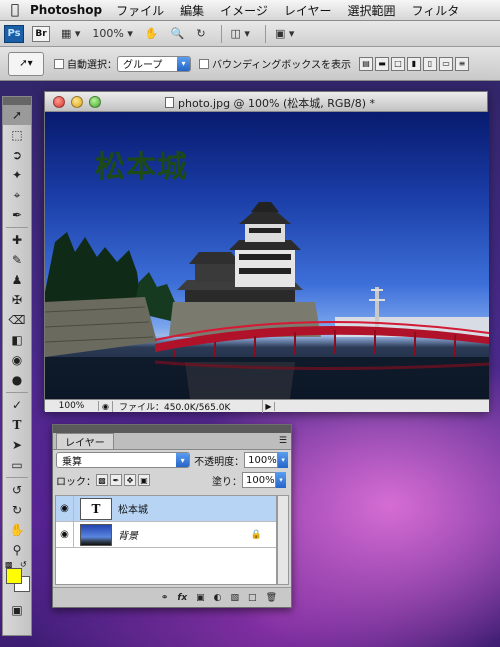 This screenshot has height=647, width=500. Describe the element at coordinates (17, 115) in the screenshot. I see `move-tool-icon: ➚` at that location.